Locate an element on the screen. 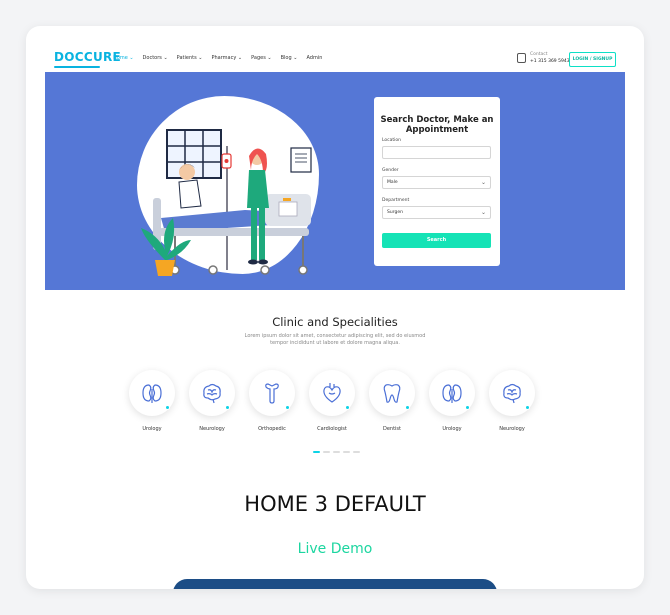  speciality-label: Neurology is located at coordinates (512, 429).